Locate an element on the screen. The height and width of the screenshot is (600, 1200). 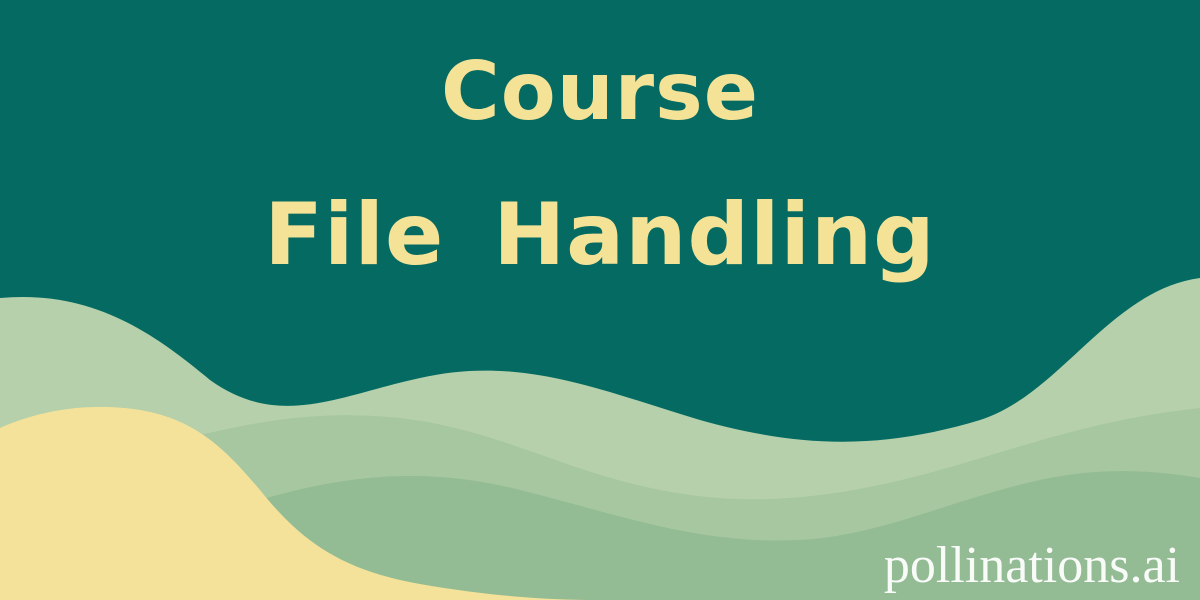
course-title: Course is located at coordinates (600, 91).